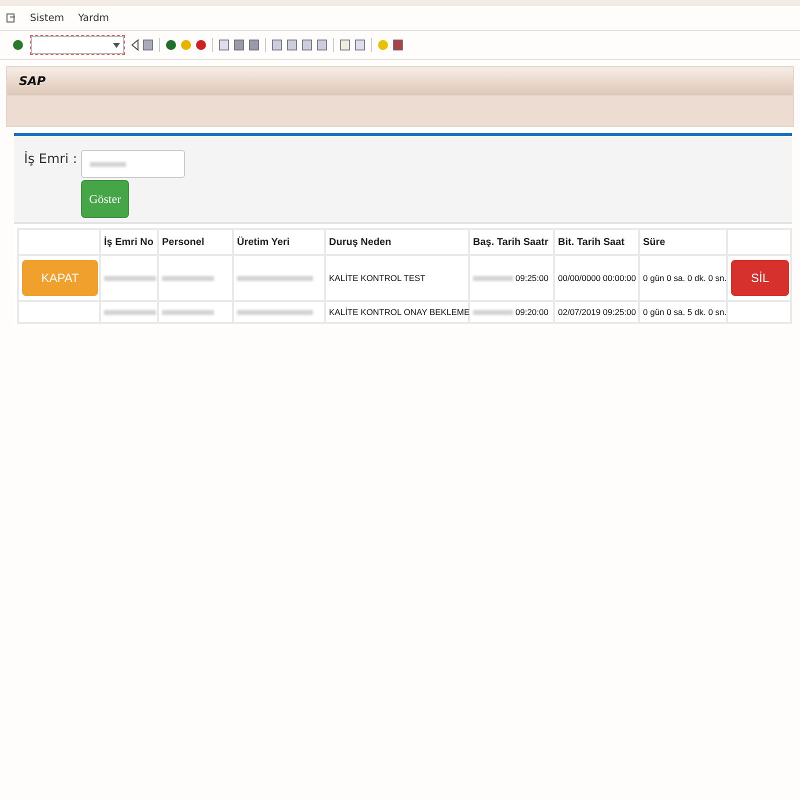 The image size is (800, 800). Describe the element at coordinates (105, 199) in the screenshot. I see `show-button: Göster` at that location.